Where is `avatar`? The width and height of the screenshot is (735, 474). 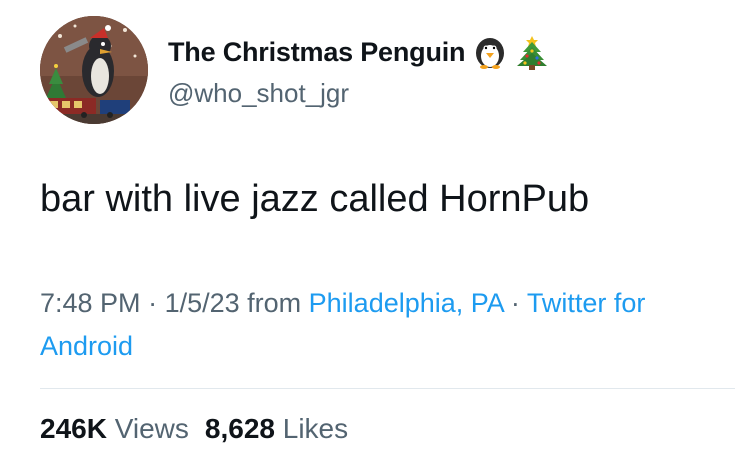 avatar is located at coordinates (94, 70).